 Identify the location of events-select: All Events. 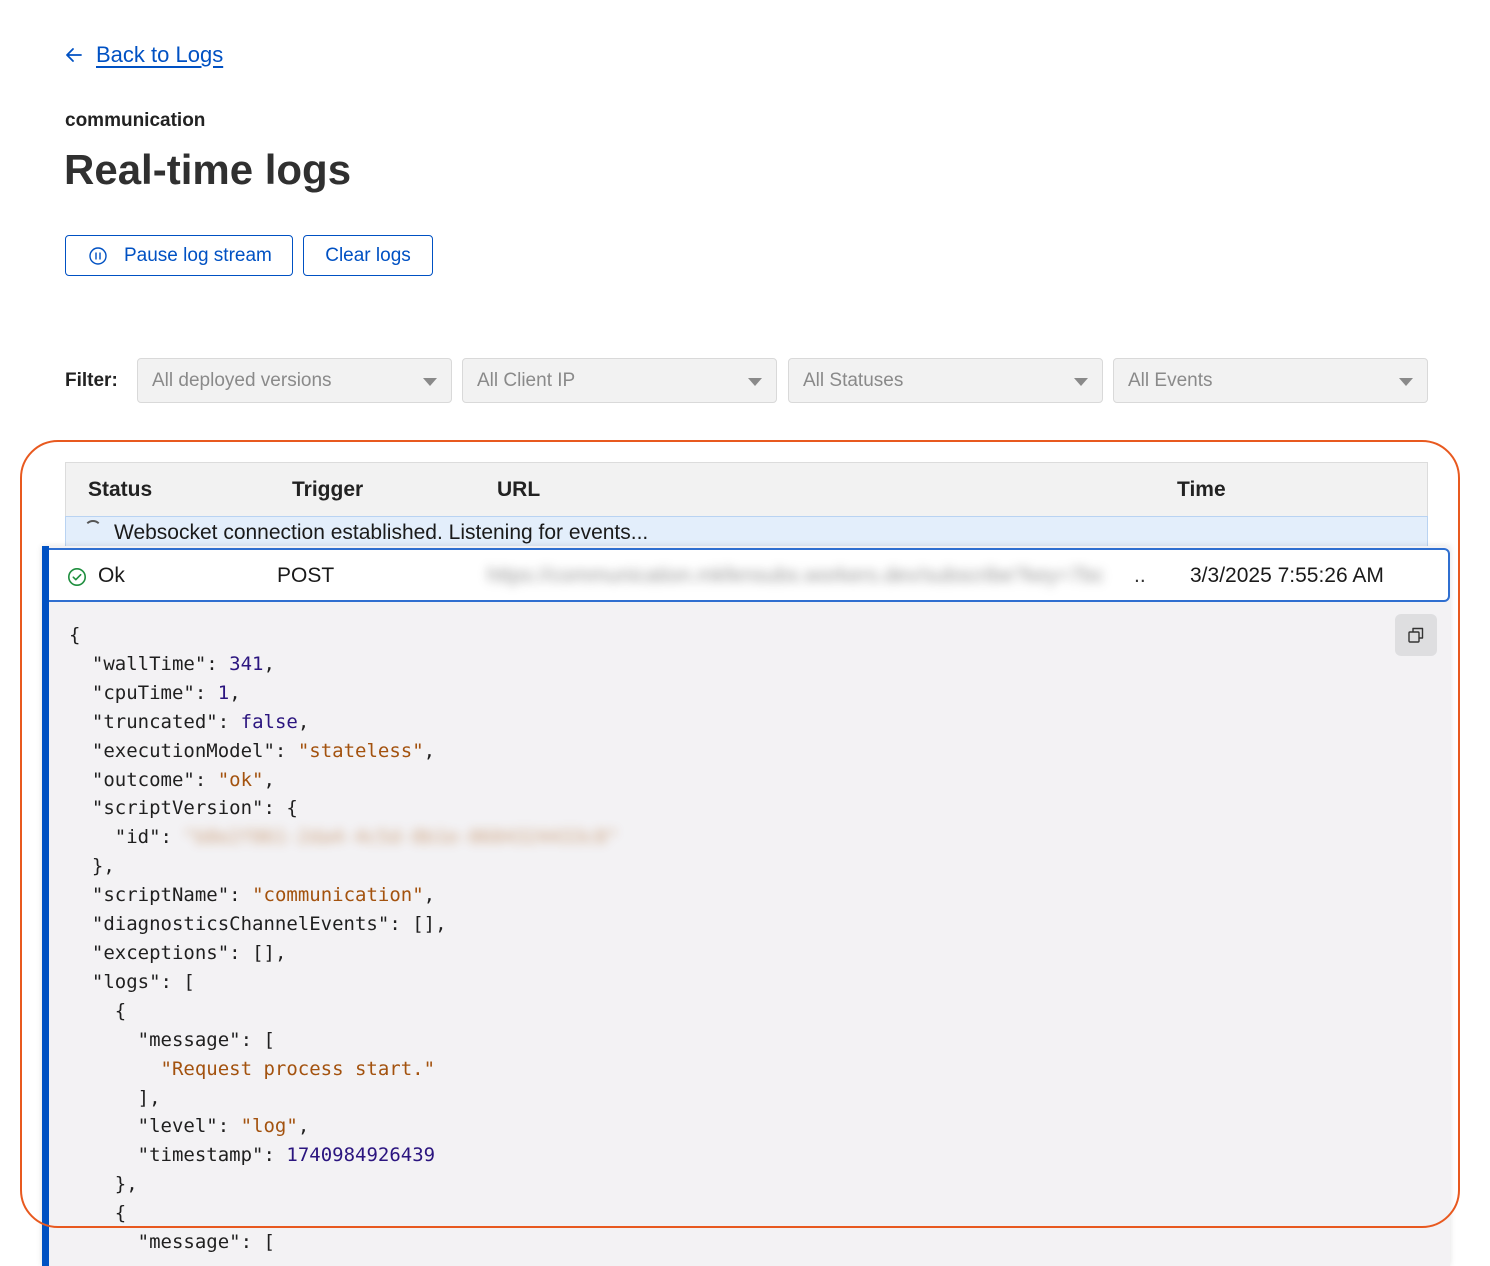
(1270, 380).